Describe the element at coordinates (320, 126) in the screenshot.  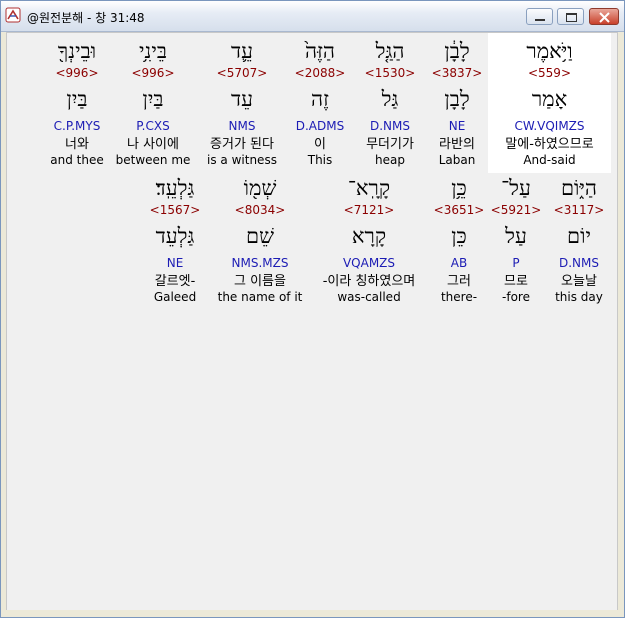
I see `morphology: D.ADMS` at that location.